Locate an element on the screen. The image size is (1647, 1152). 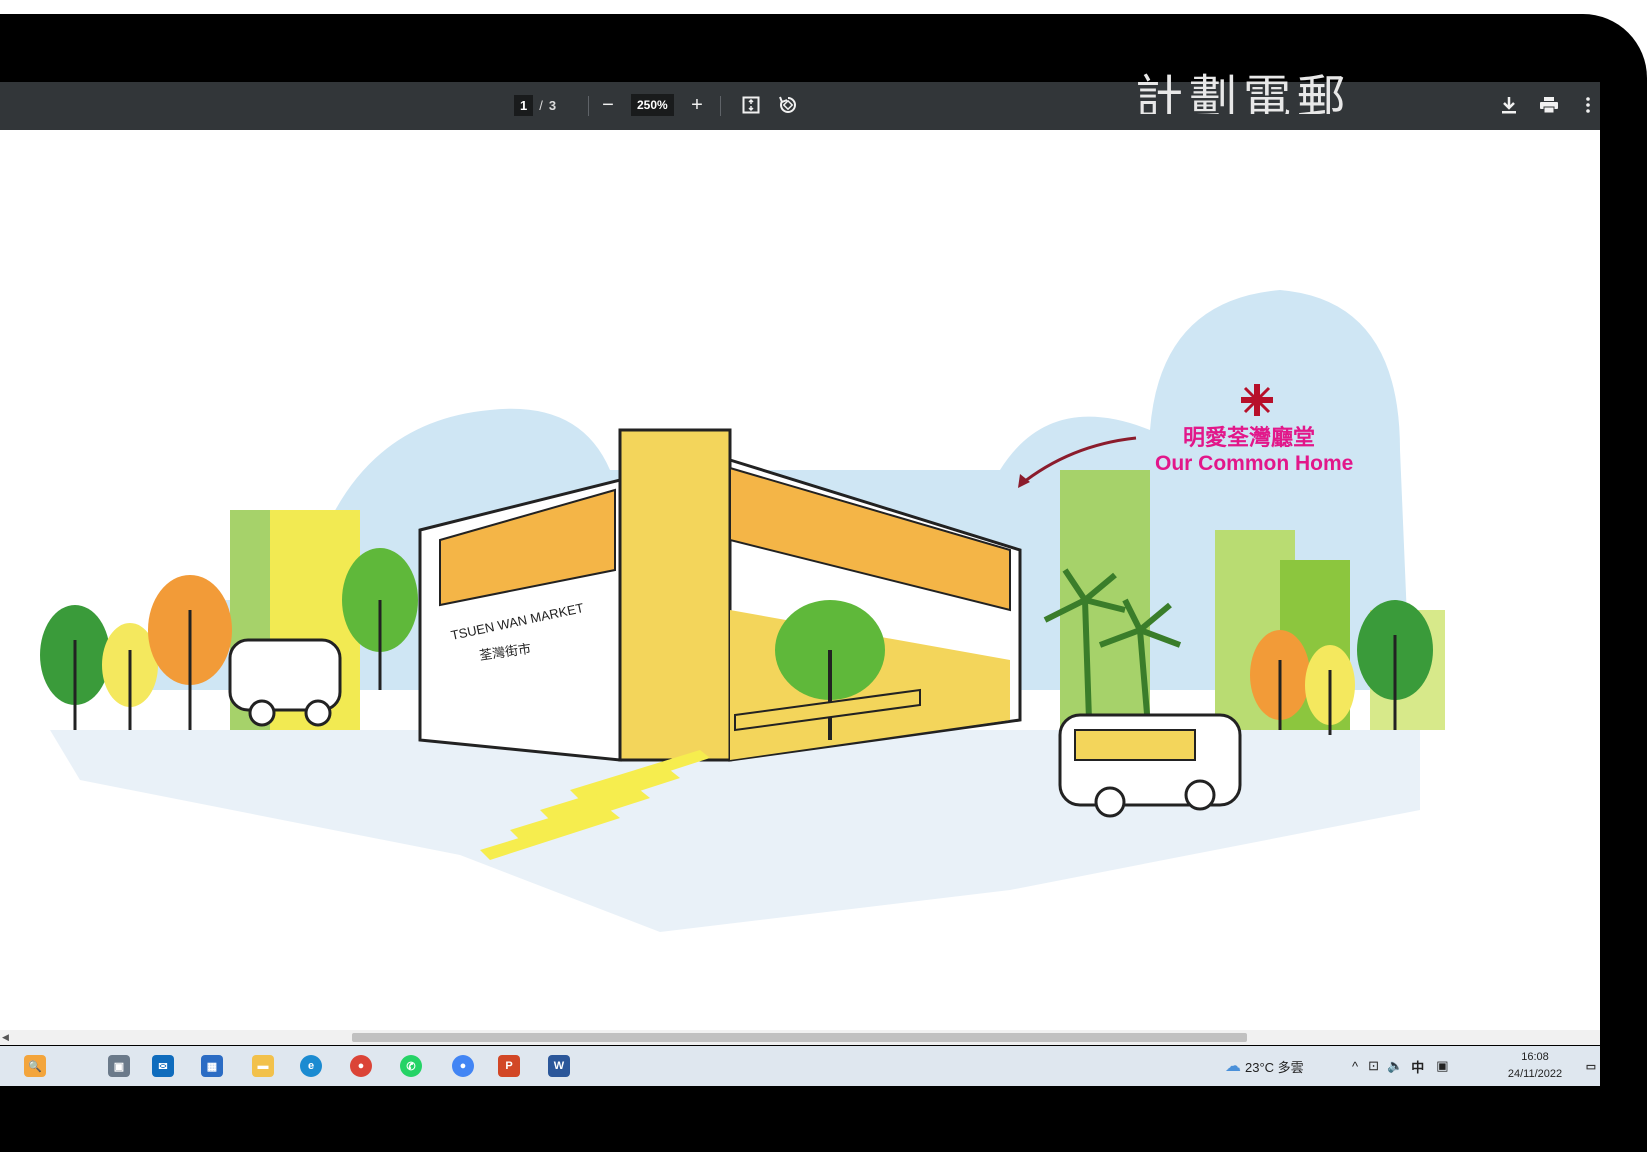
caritas-logo-icon is located at coordinates (1257, 400).